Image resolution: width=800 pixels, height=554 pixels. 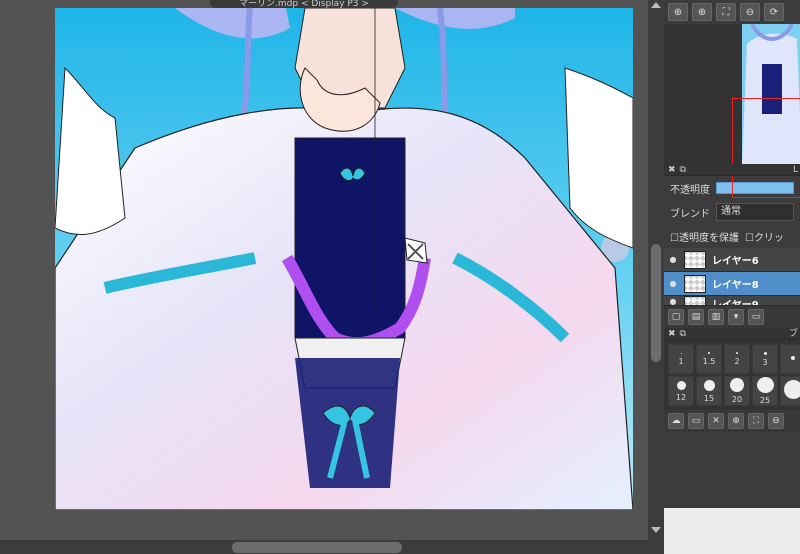 I want to click on layer-actions-toolbar: ▢ ▤ ▥ ▾ ▭, so click(x=732, y=317).